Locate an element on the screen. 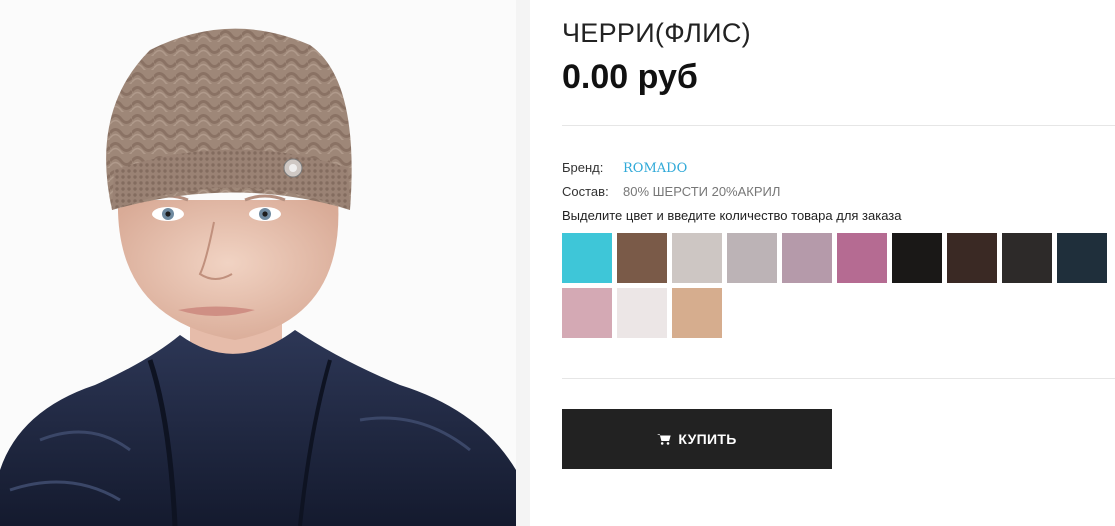 Image resolution: width=1115 pixels, height=526 pixels. gallery-divider is located at coordinates (523, 263).